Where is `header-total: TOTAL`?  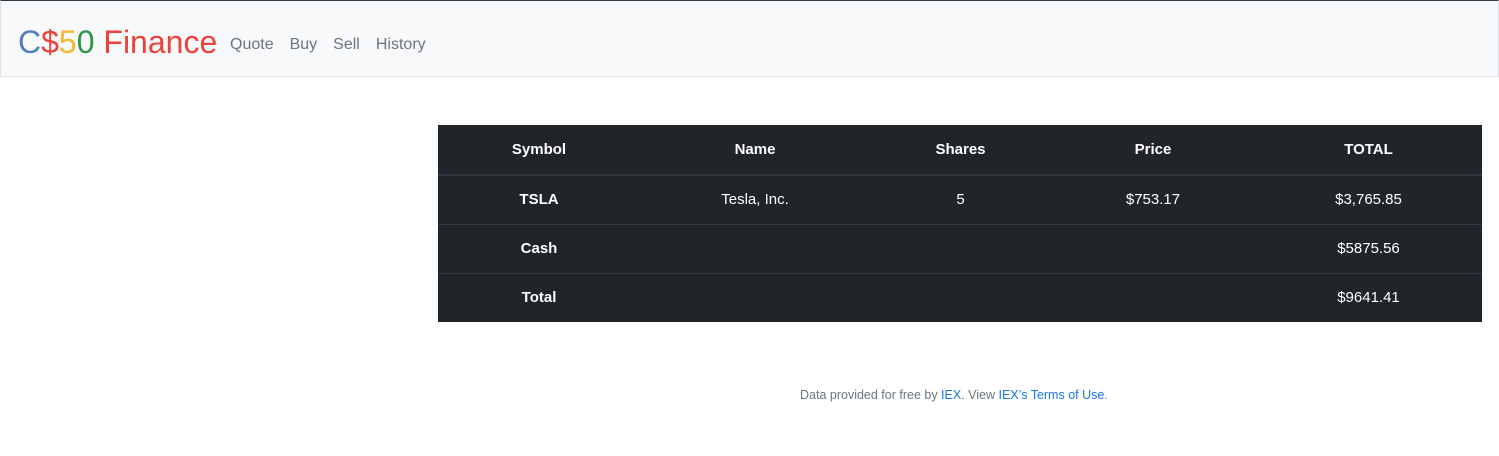 header-total: TOTAL is located at coordinates (1368, 150).